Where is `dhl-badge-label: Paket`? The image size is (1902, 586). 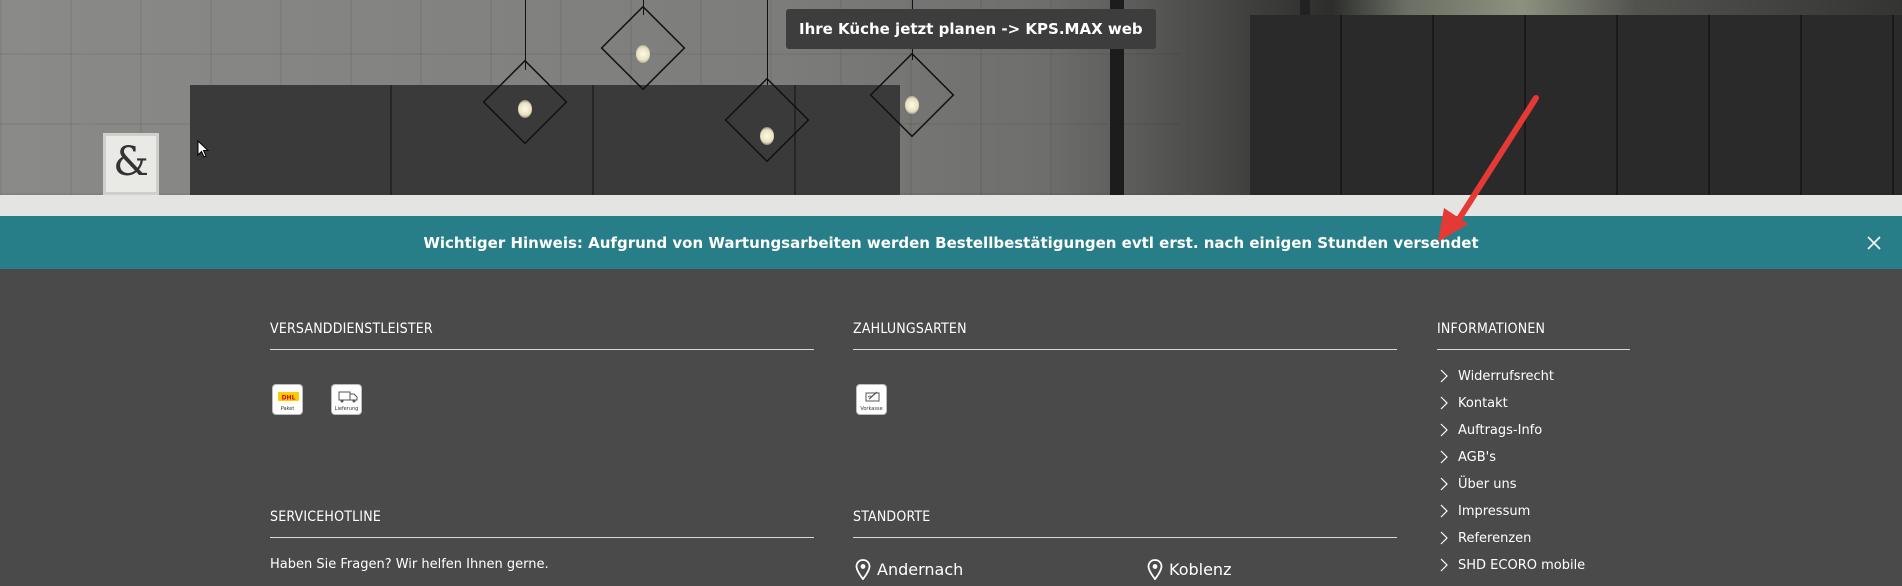
dhl-badge-label: Paket is located at coordinates (287, 409).